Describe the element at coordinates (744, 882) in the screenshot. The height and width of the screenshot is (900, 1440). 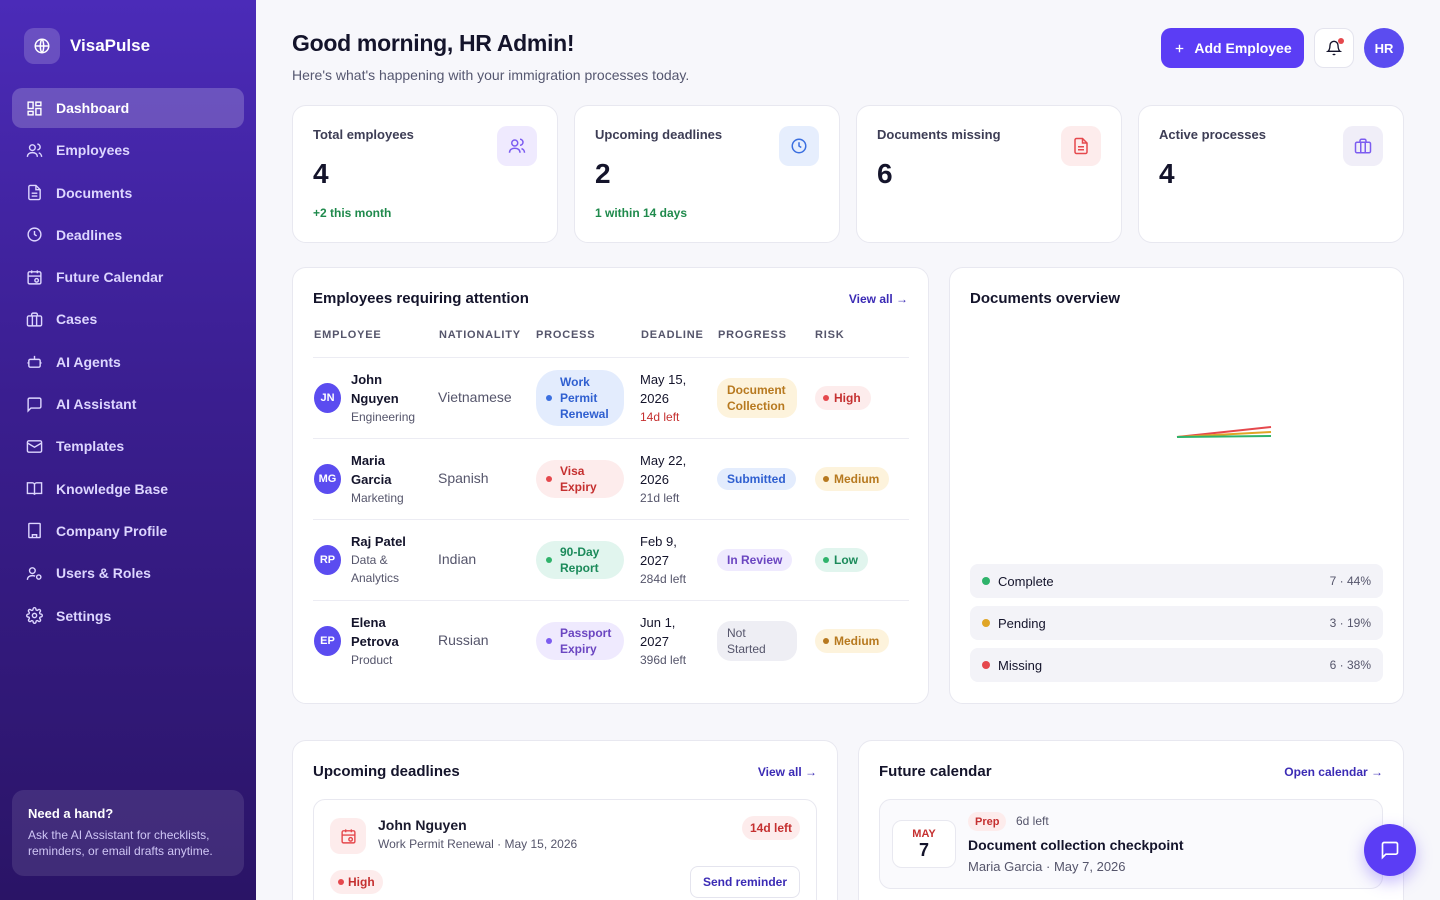
I see `send-reminder-button: Send reminder` at that location.